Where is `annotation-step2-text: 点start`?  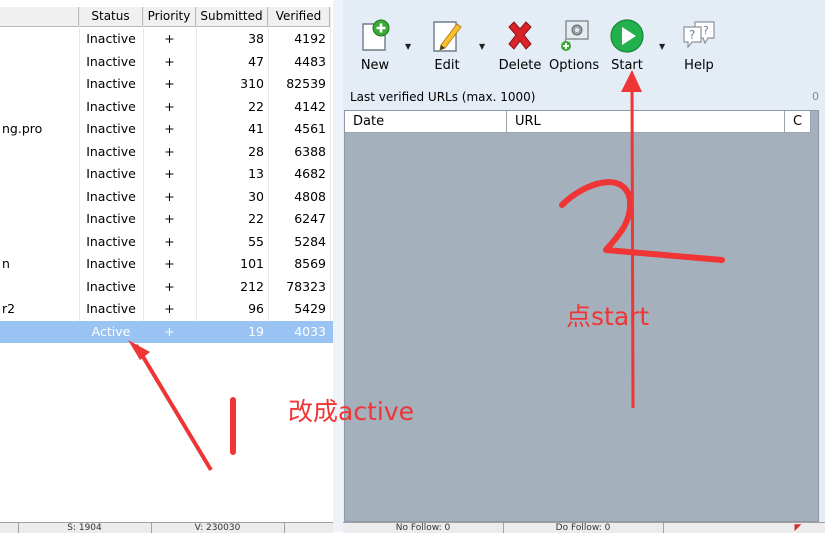 annotation-step2-text: 点start is located at coordinates (608, 316).